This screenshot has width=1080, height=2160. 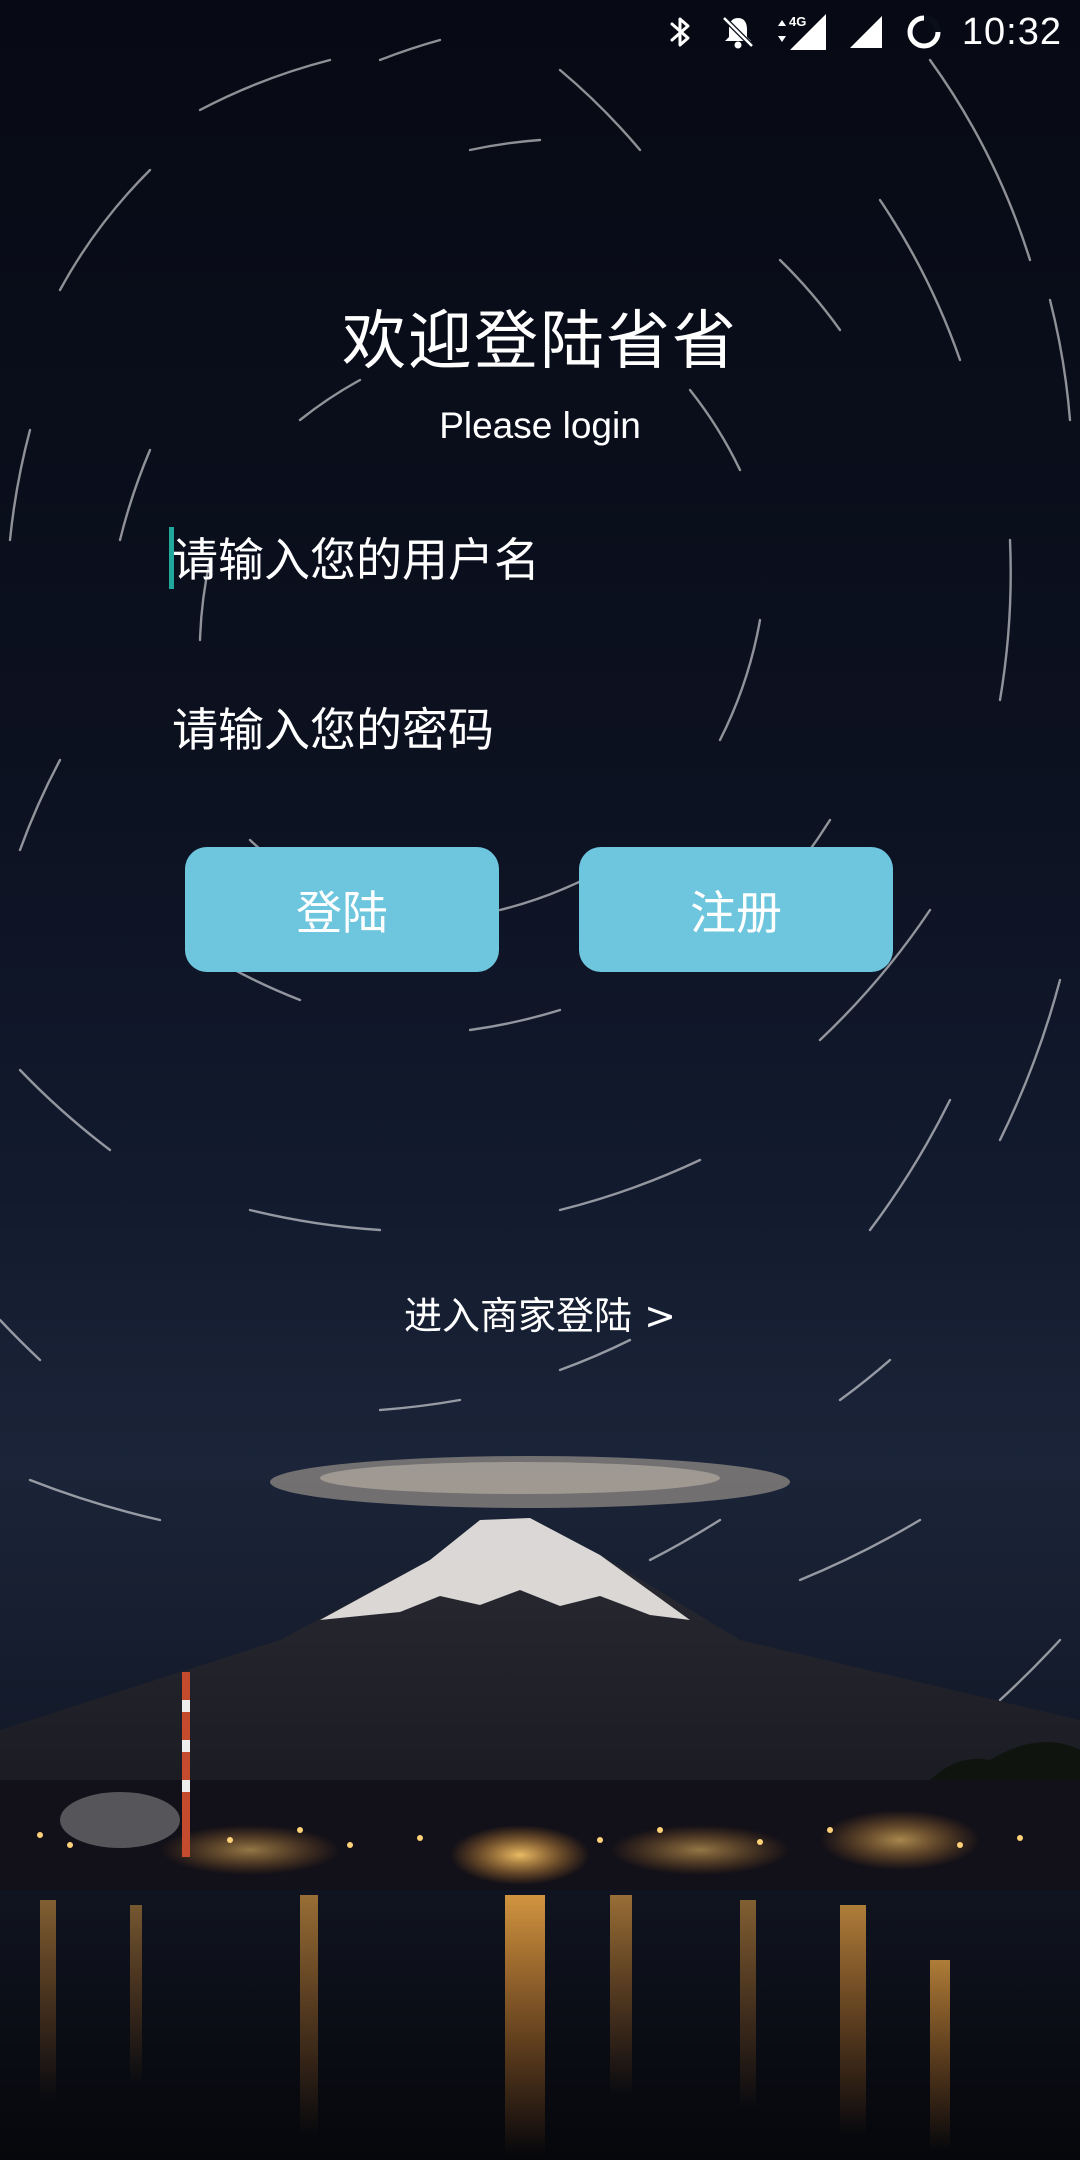 I want to click on network-type-label: 4G, so click(x=797, y=21).